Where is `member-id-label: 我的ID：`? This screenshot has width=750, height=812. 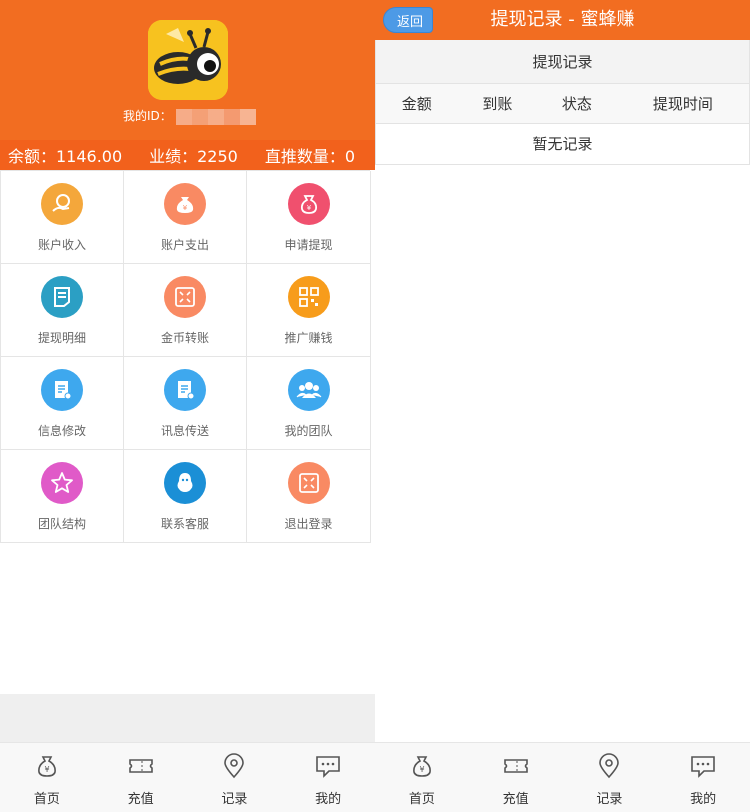 member-id-label: 我的ID： is located at coordinates (147, 116).